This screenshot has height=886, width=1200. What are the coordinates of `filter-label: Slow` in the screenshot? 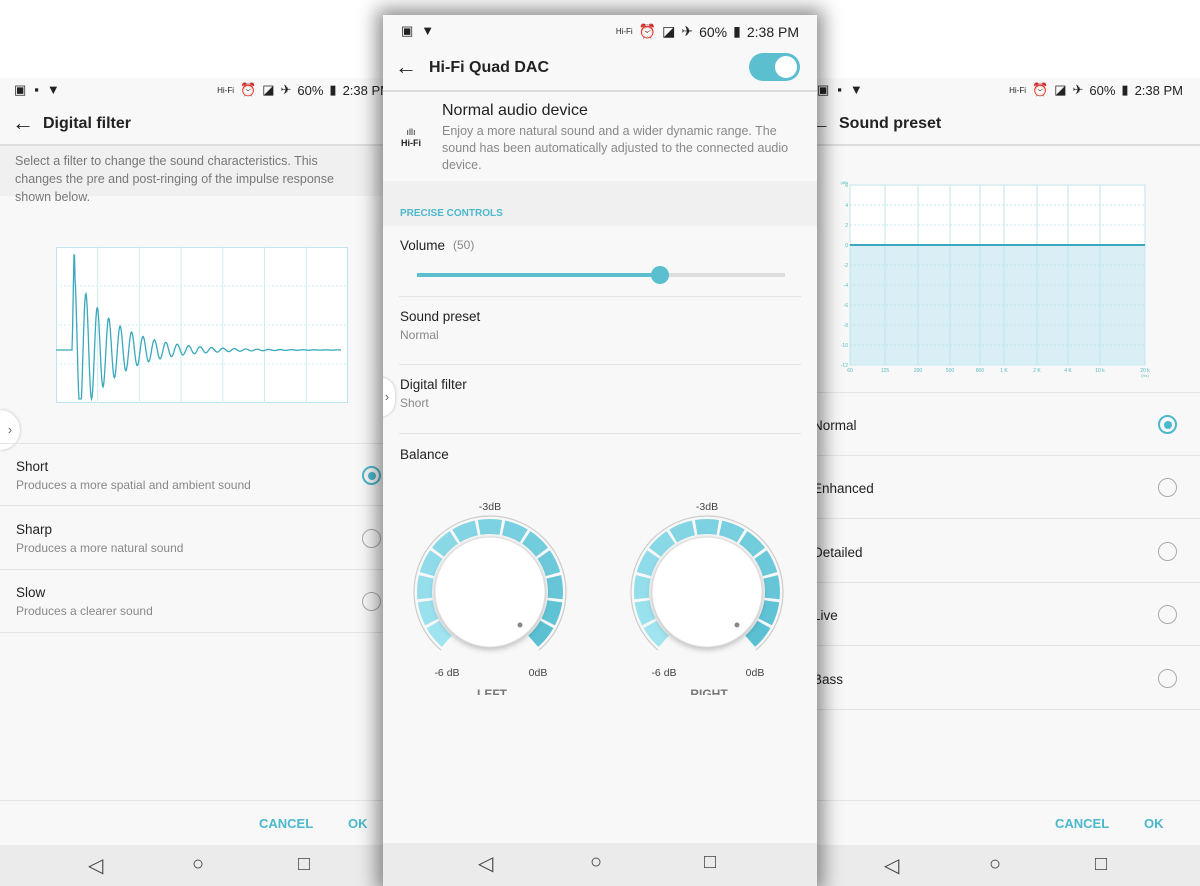 It's located at (31, 592).